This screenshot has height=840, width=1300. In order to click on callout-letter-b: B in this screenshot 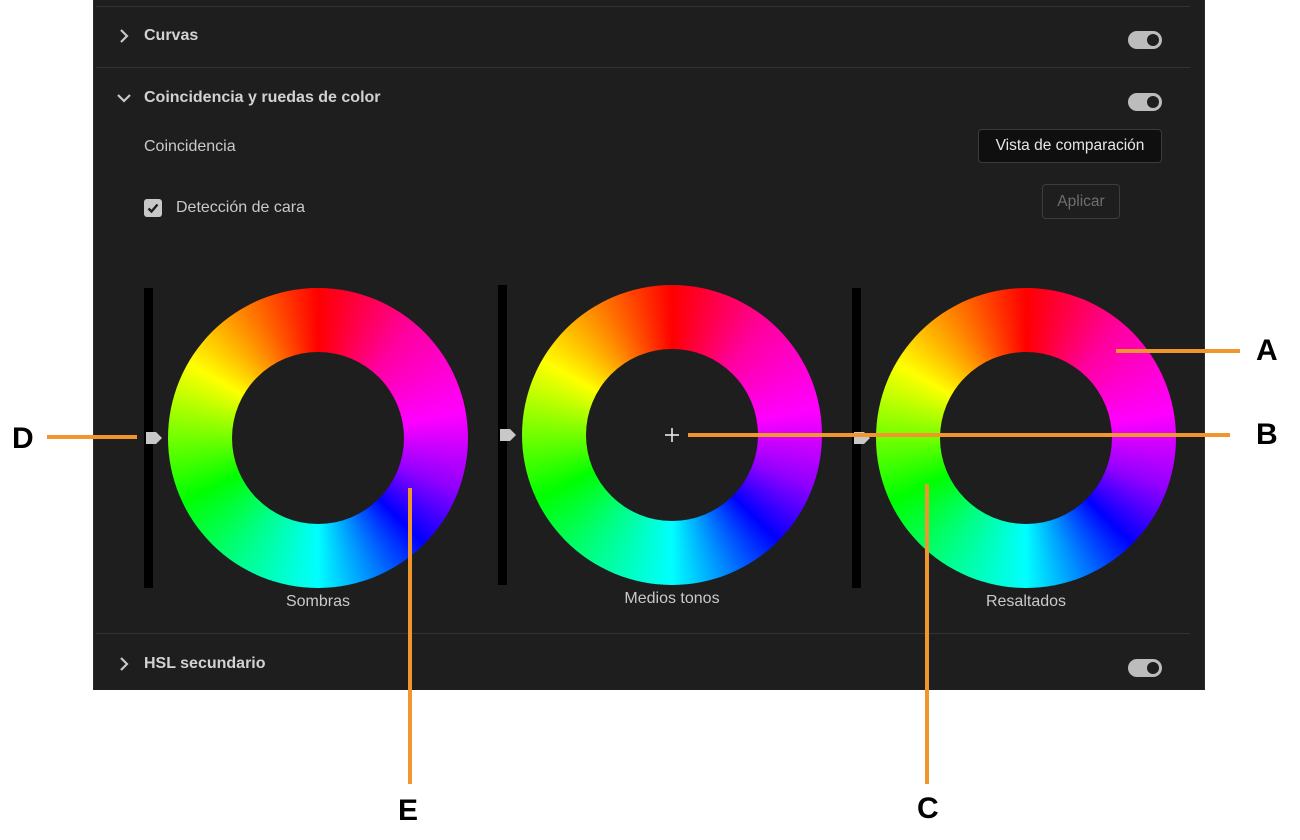, I will do `click(1267, 434)`.